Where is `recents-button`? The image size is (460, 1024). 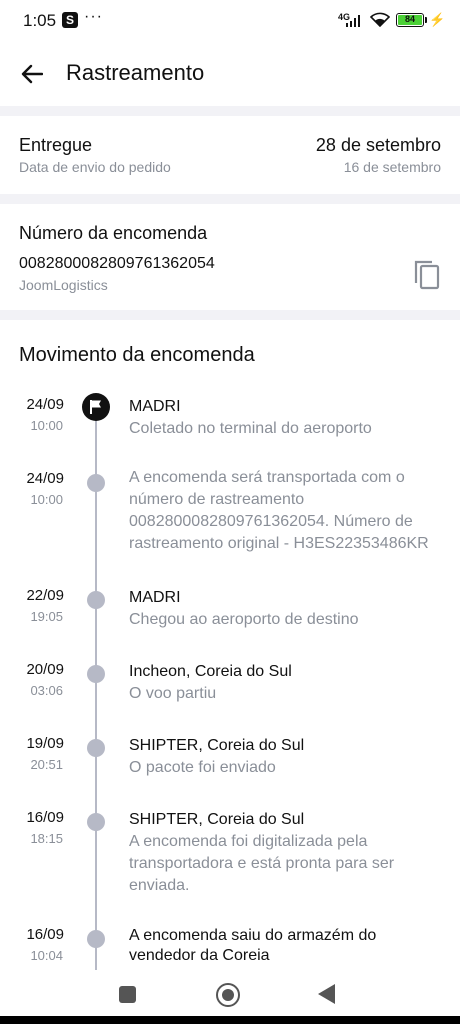
recents-button is located at coordinates (127, 994).